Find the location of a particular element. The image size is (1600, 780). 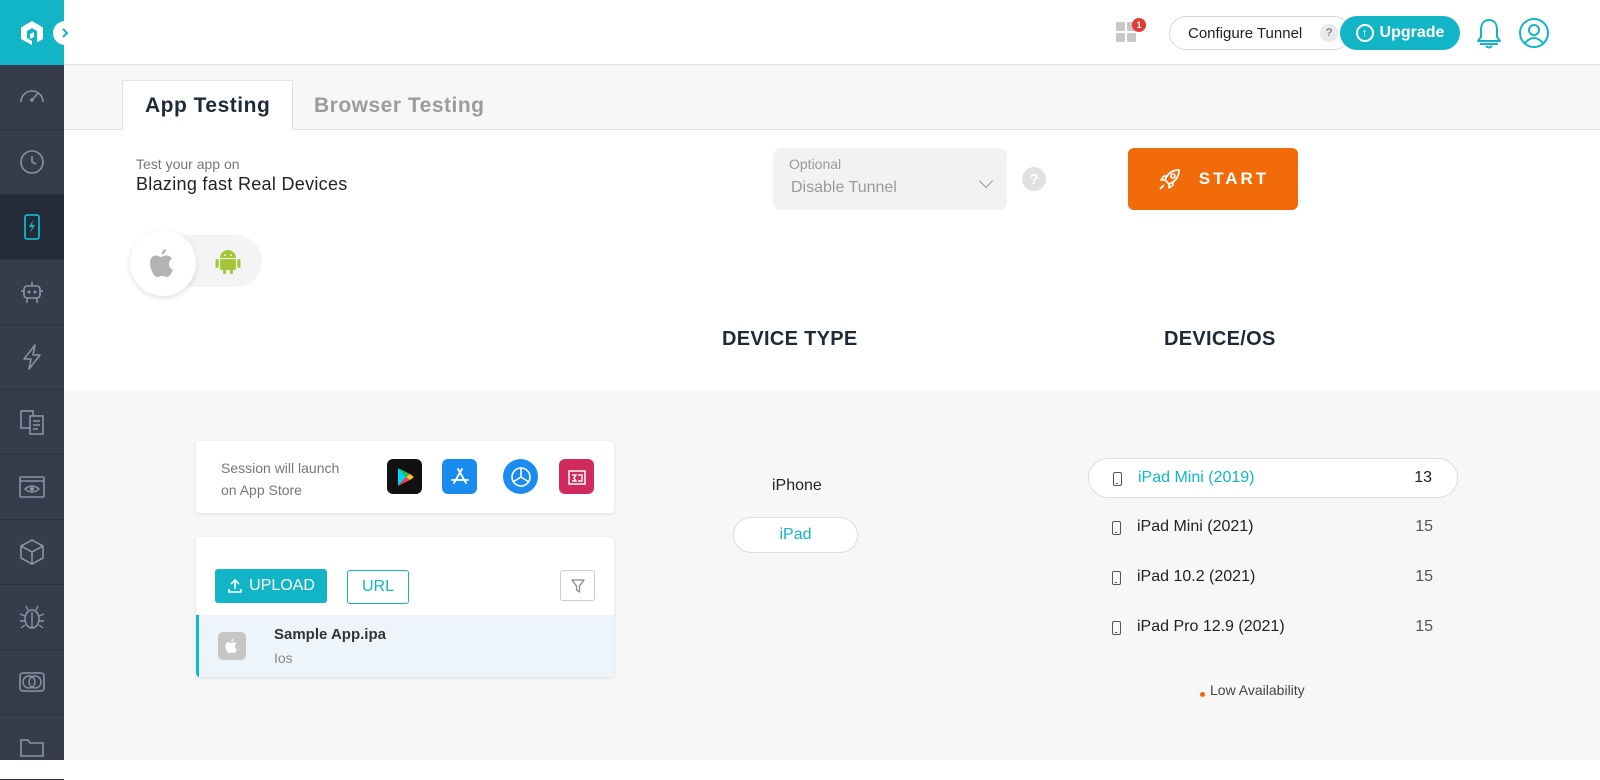

device-name: iPad Mini (2021) is located at coordinates (1195, 526).